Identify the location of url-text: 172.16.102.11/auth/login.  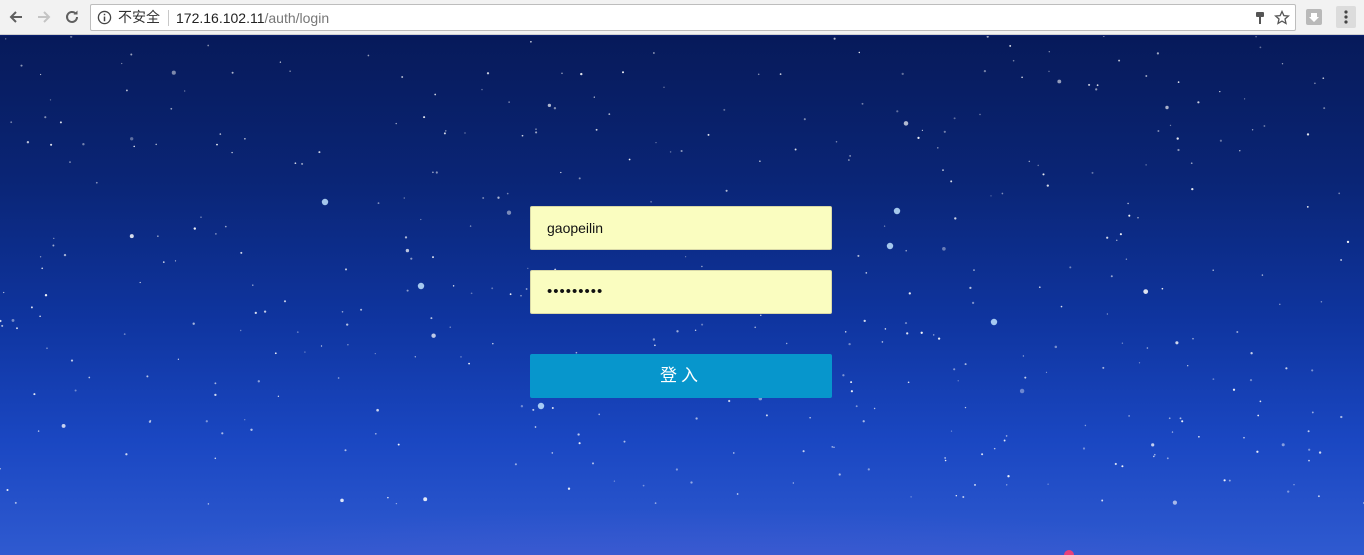
(252, 18).